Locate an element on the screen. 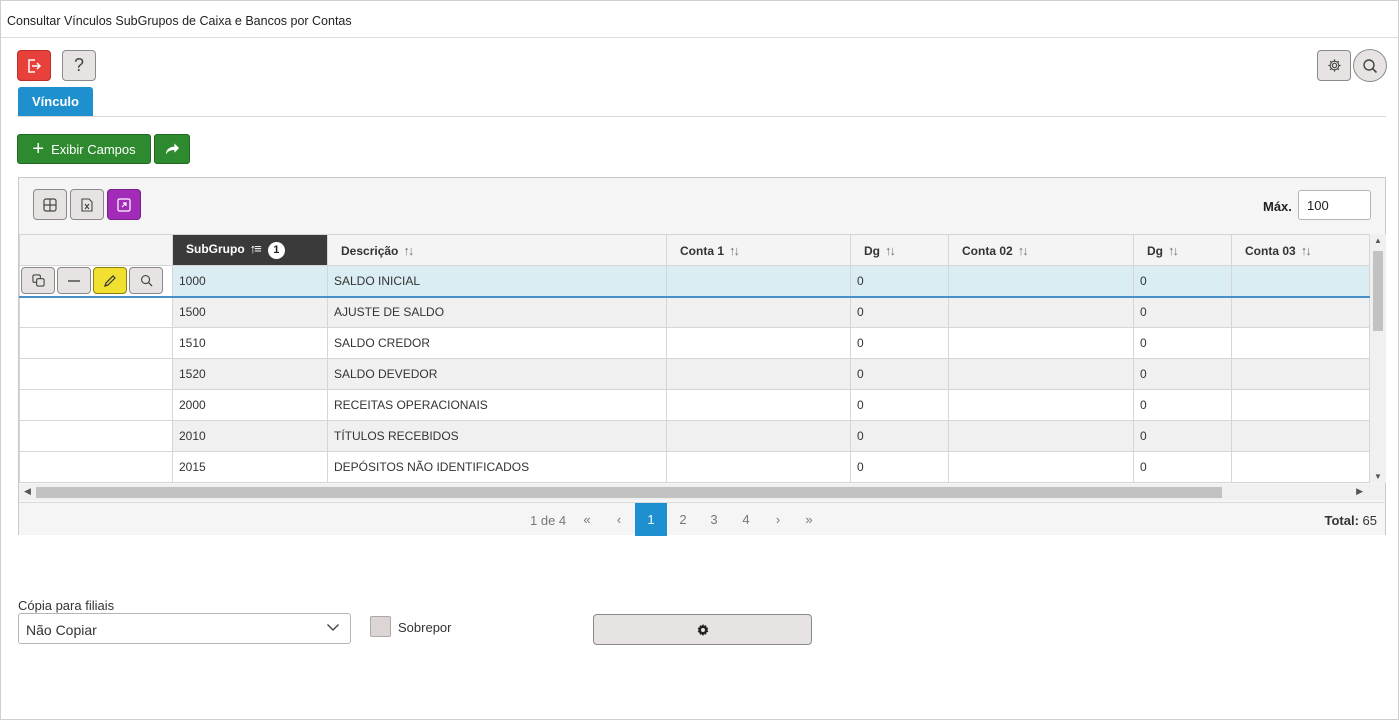  gear-icon is located at coordinates (1334, 65).